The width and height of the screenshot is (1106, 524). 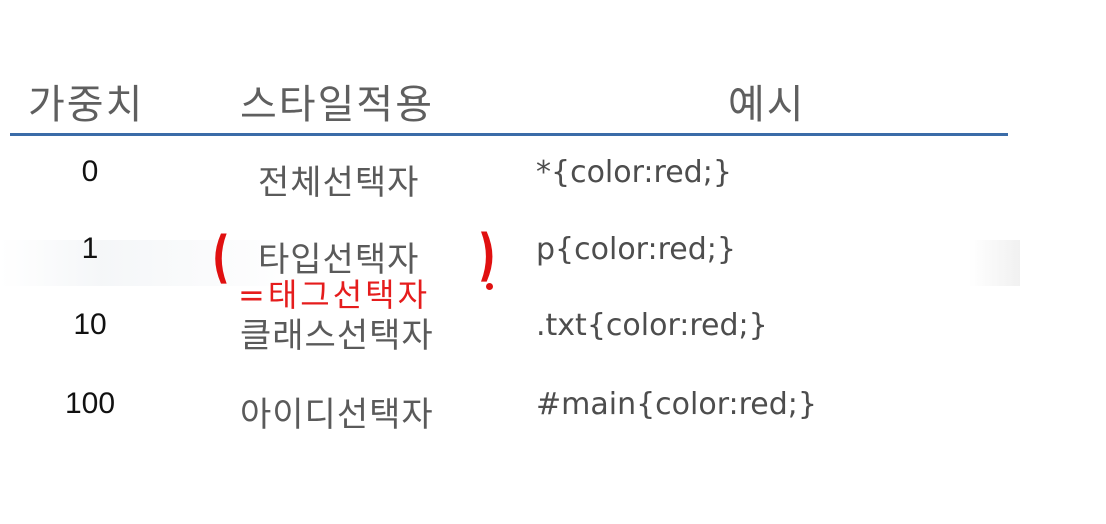 I want to click on annotation-close-paren: ), so click(x=486, y=255).